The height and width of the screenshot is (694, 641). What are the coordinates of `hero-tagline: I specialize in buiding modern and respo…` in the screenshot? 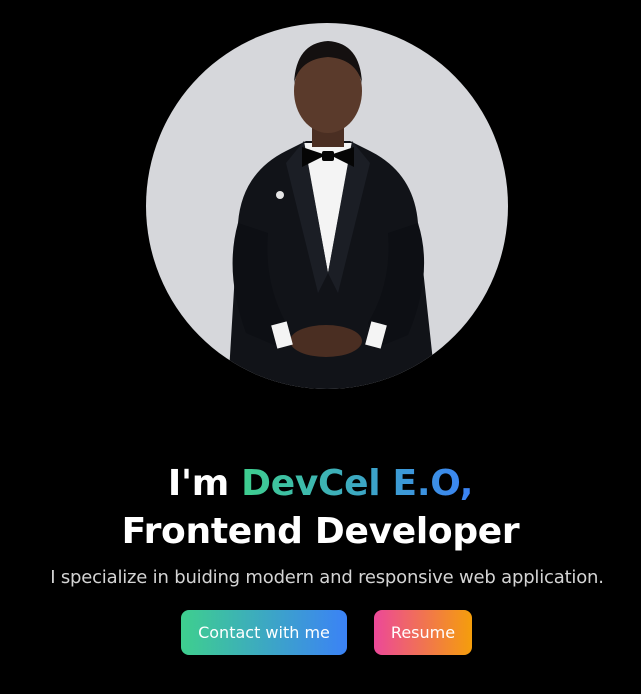 It's located at (327, 577).